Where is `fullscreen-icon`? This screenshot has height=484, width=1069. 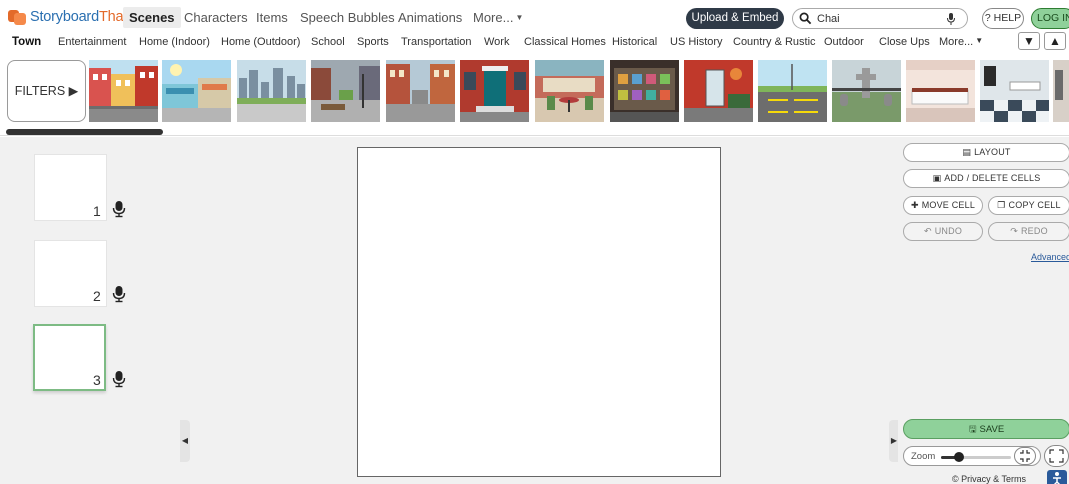
fullscreen-icon is located at coordinates (1056, 456).